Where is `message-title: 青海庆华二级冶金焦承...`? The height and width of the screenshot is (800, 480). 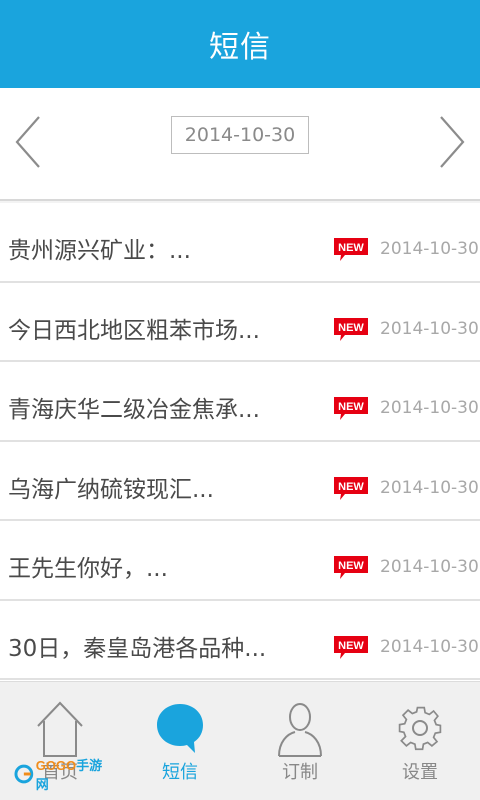 message-title: 青海庆华二级冶金焦承... is located at coordinates (134, 410).